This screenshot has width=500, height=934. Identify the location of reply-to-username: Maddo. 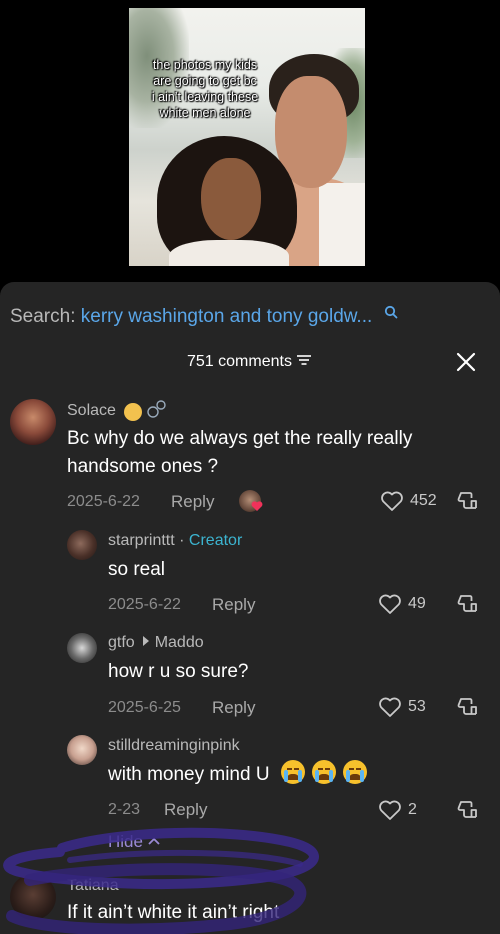
(179, 642).